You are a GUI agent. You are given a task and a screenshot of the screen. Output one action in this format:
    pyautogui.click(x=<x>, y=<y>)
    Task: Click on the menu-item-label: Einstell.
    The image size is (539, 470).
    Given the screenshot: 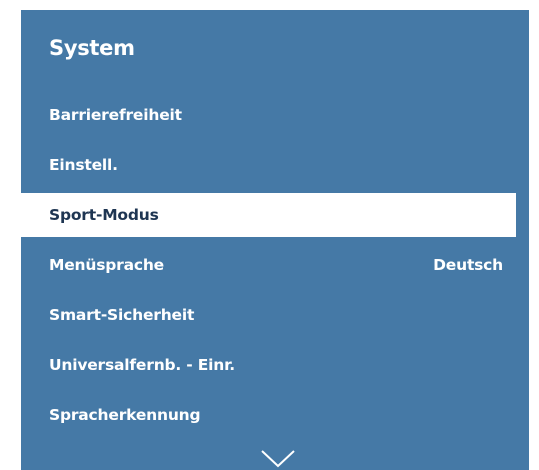 What is the action you would take?
    pyautogui.click(x=83, y=165)
    